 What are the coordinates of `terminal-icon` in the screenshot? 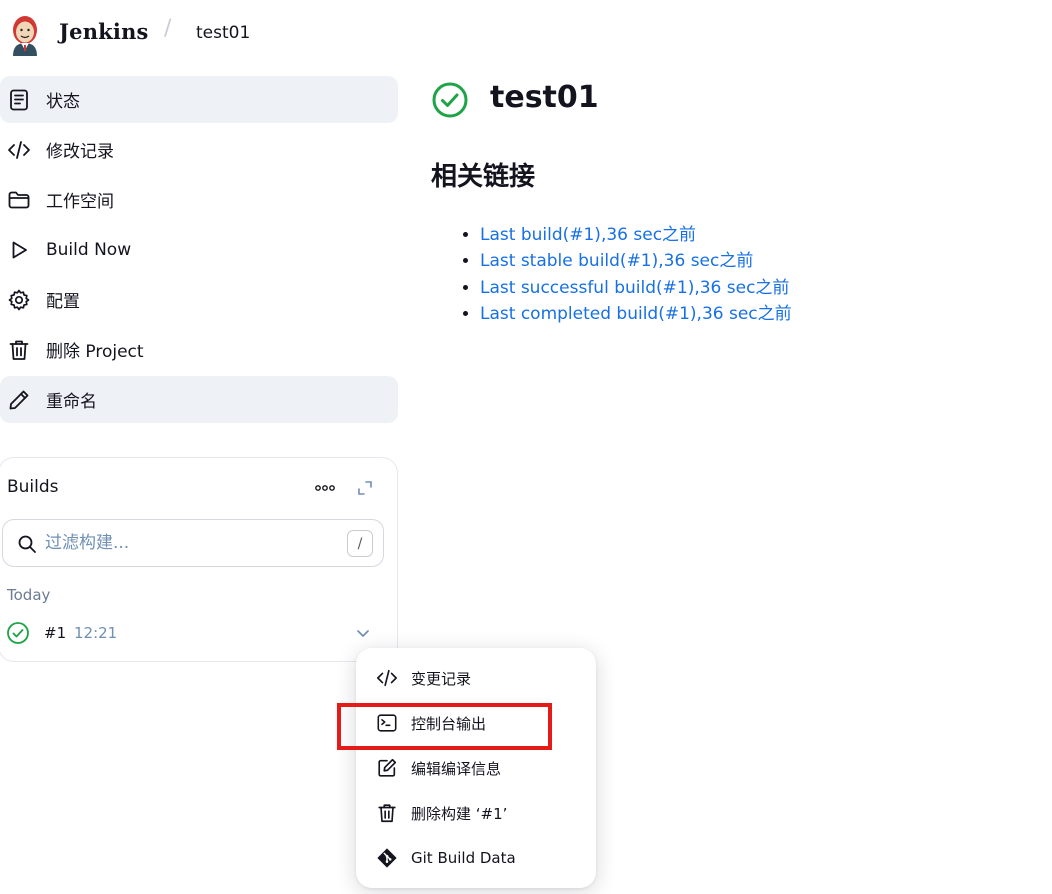 It's located at (387, 723).